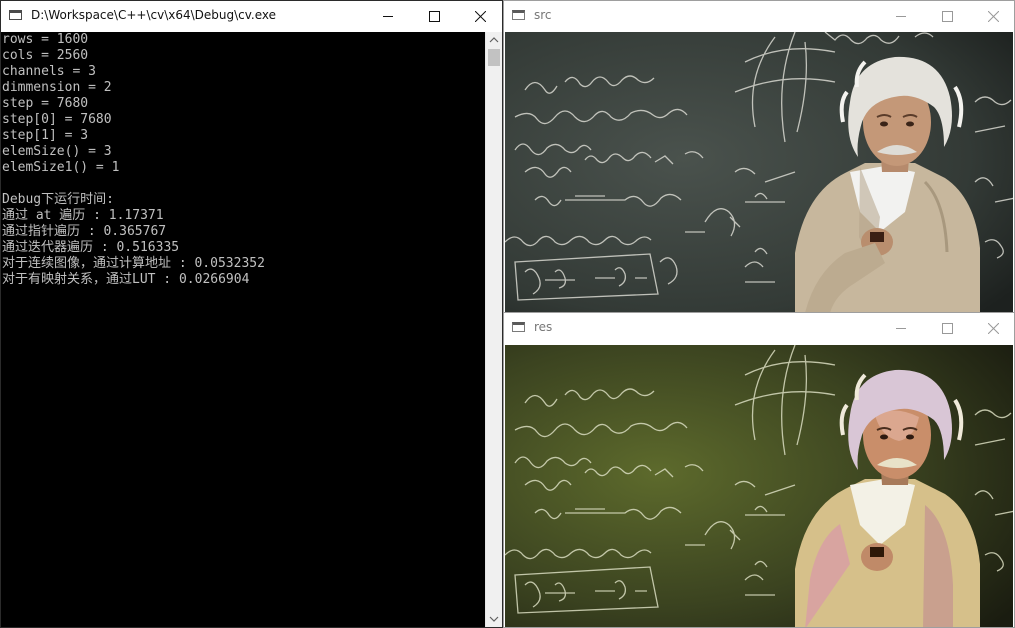 This screenshot has width=1015, height=628. I want to click on console-titlebar: D:\Workspace\C++\cv\x64\Debug\cv.exe, so click(251, 16).